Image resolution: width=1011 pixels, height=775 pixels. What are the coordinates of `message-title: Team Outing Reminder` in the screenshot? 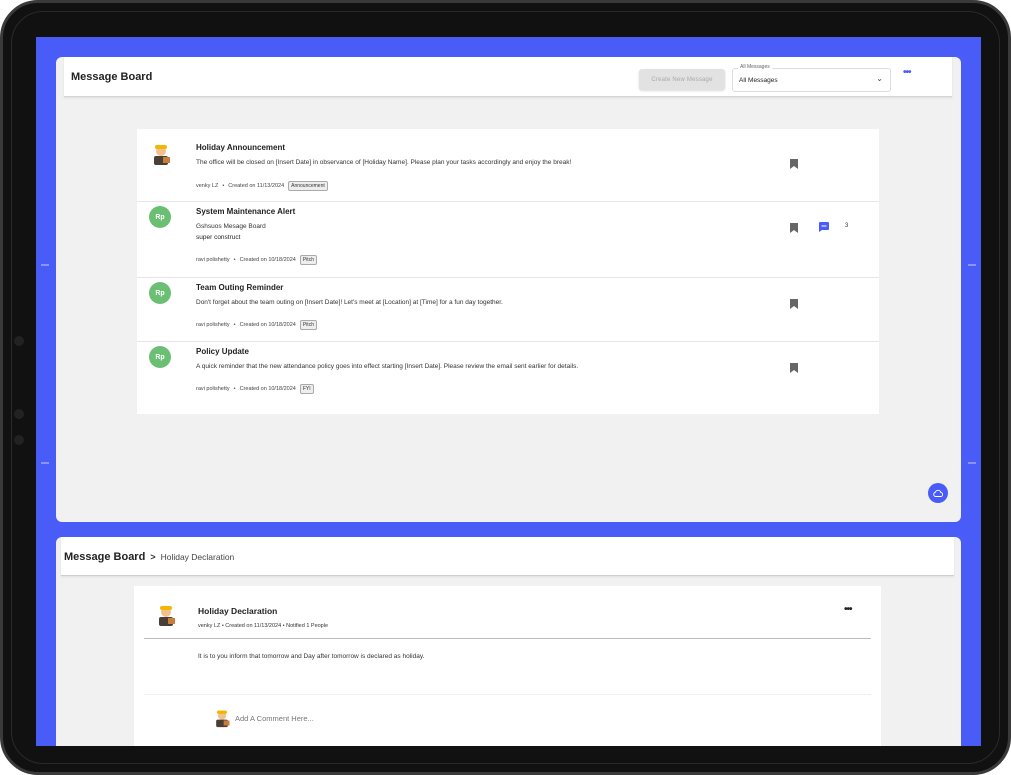 It's located at (239, 287).